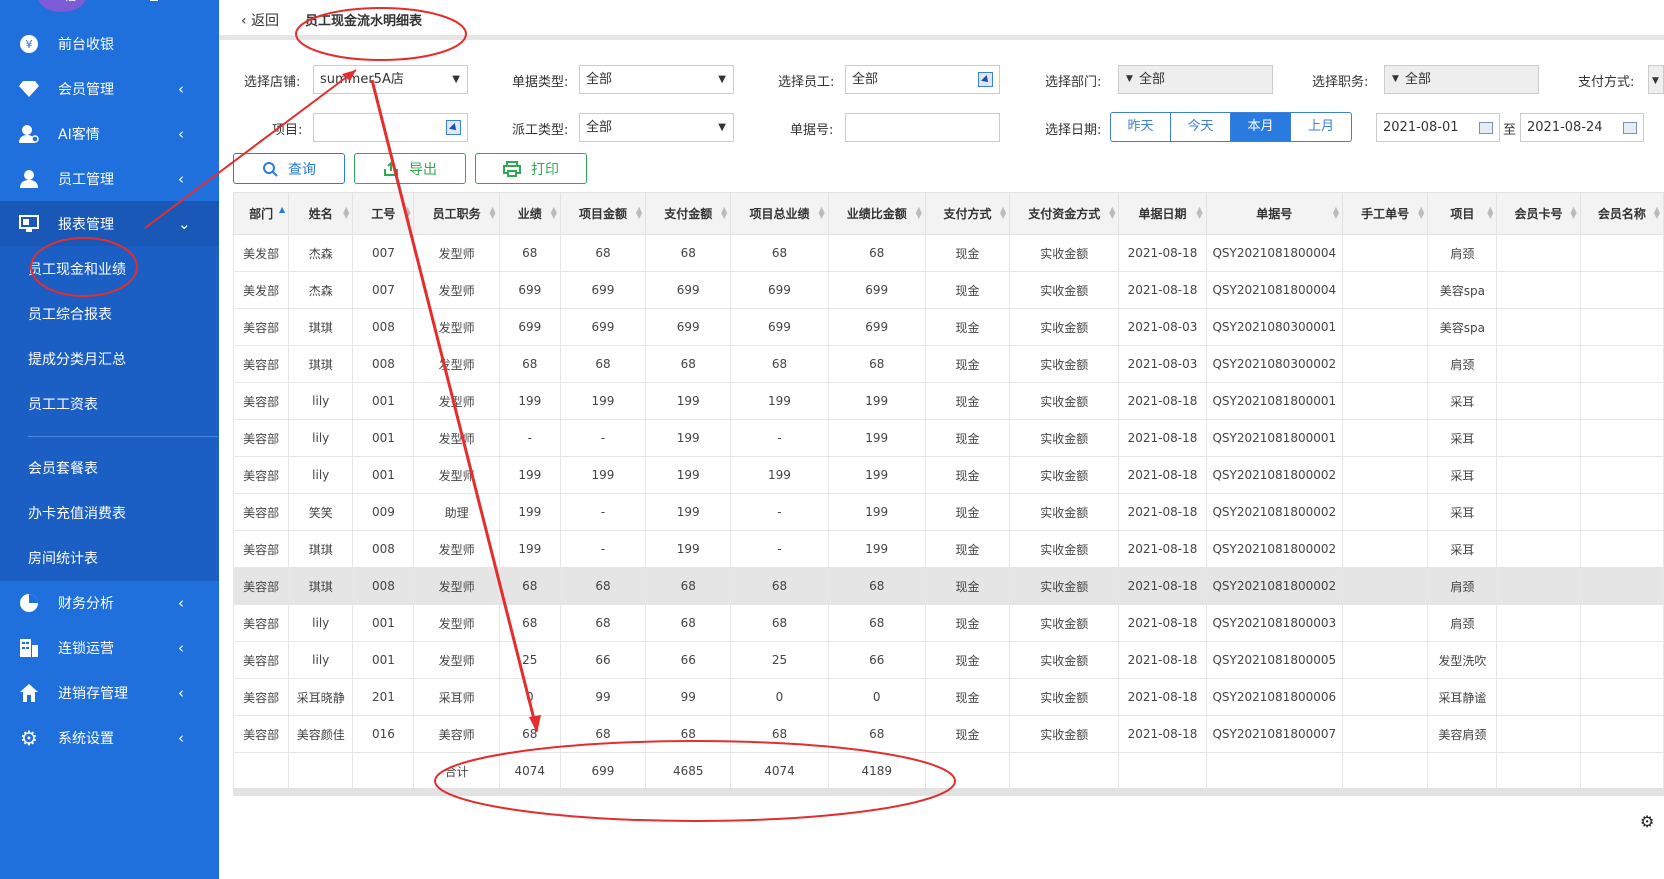 This screenshot has width=1664, height=879. Describe the element at coordinates (63, 468) in the screenshot. I see `submenu-item-member-package: 会员套餐表` at that location.